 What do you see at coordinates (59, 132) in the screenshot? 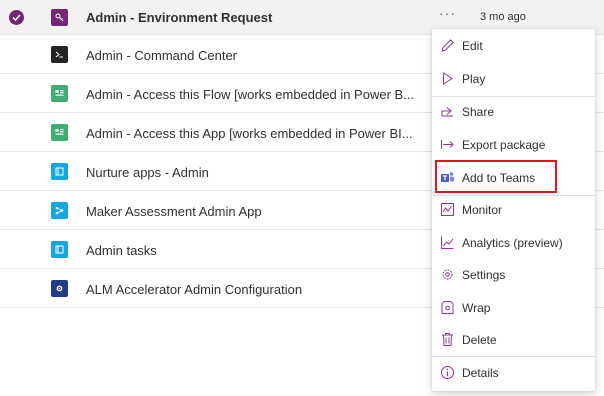
I see `app-grid-icon` at bounding box center [59, 132].